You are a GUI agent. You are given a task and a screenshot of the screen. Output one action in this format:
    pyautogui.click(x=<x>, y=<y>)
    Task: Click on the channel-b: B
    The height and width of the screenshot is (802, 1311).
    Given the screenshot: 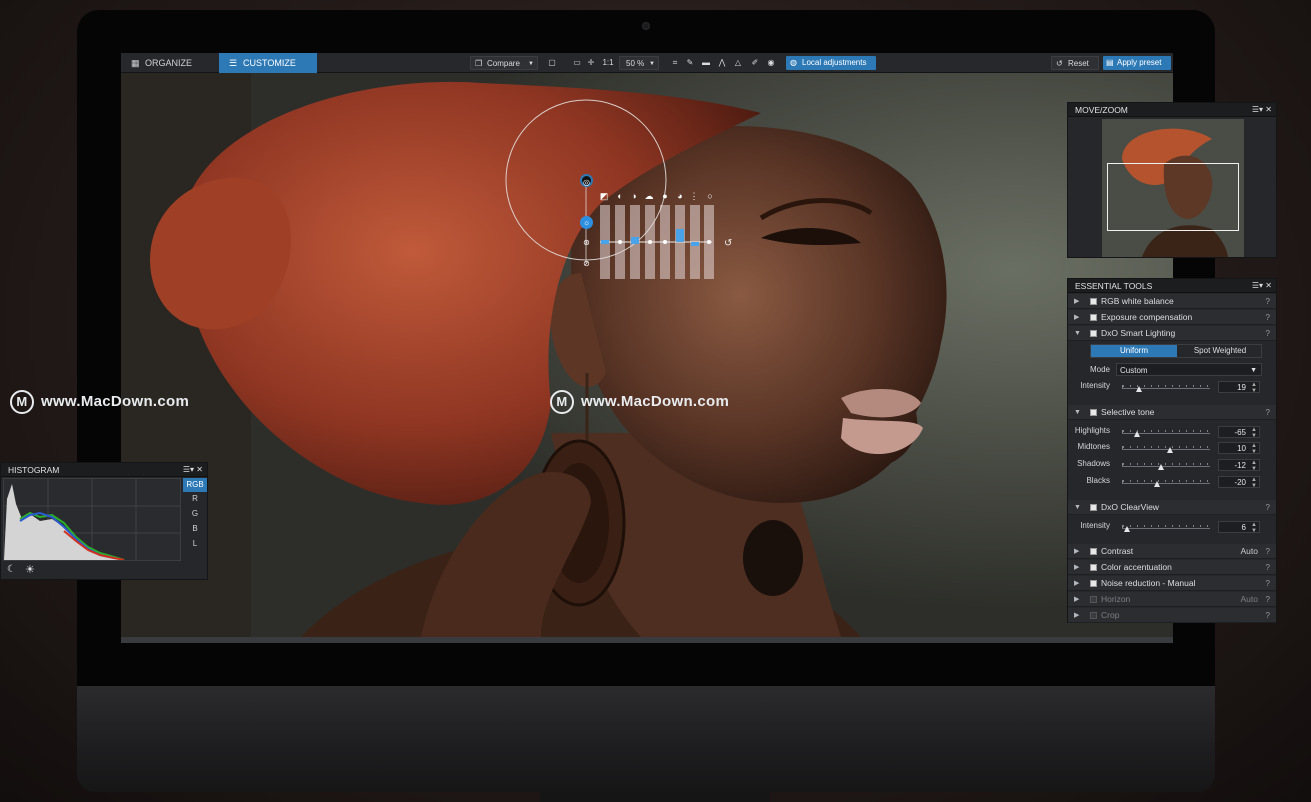 What is the action you would take?
    pyautogui.click(x=195, y=529)
    